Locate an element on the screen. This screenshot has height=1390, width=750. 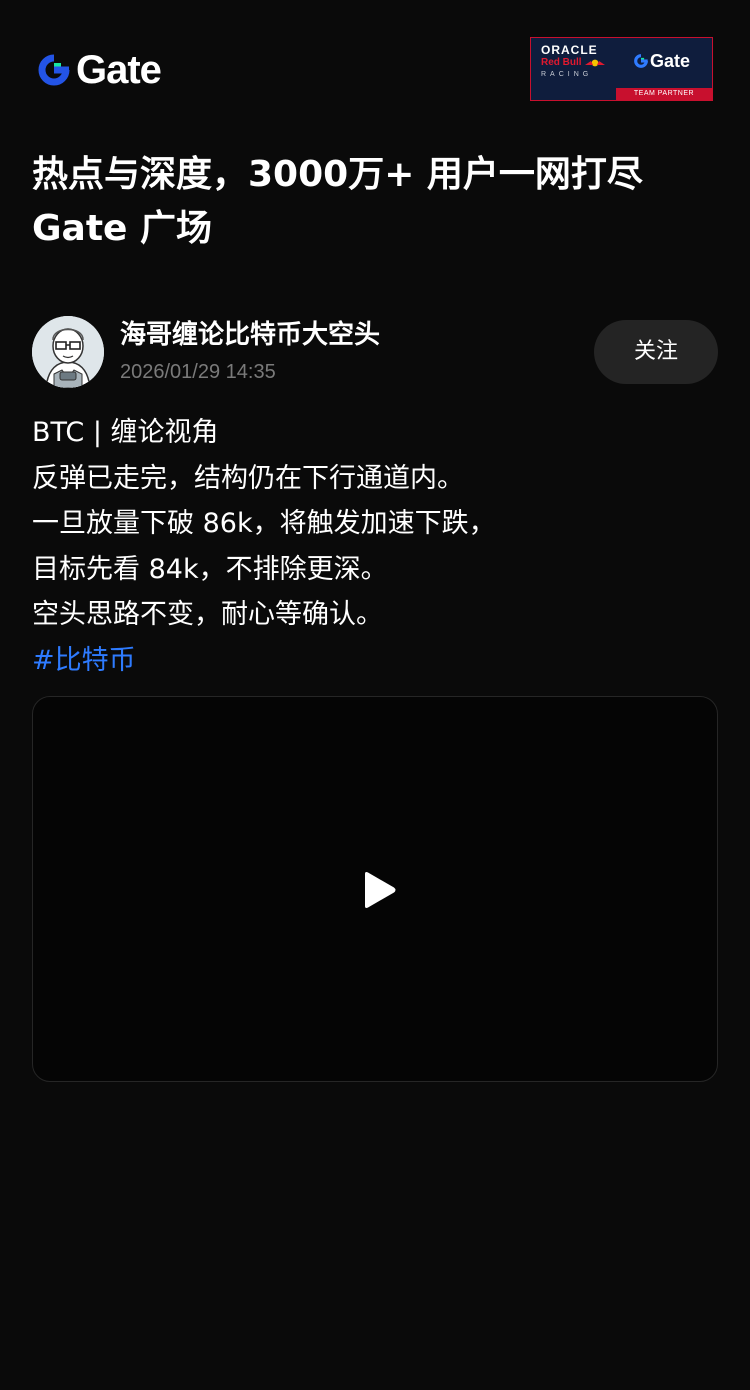
partner-badge: ORACLE Red Bull RACING Gate TEAM PARTNER is located at coordinates (621, 69).